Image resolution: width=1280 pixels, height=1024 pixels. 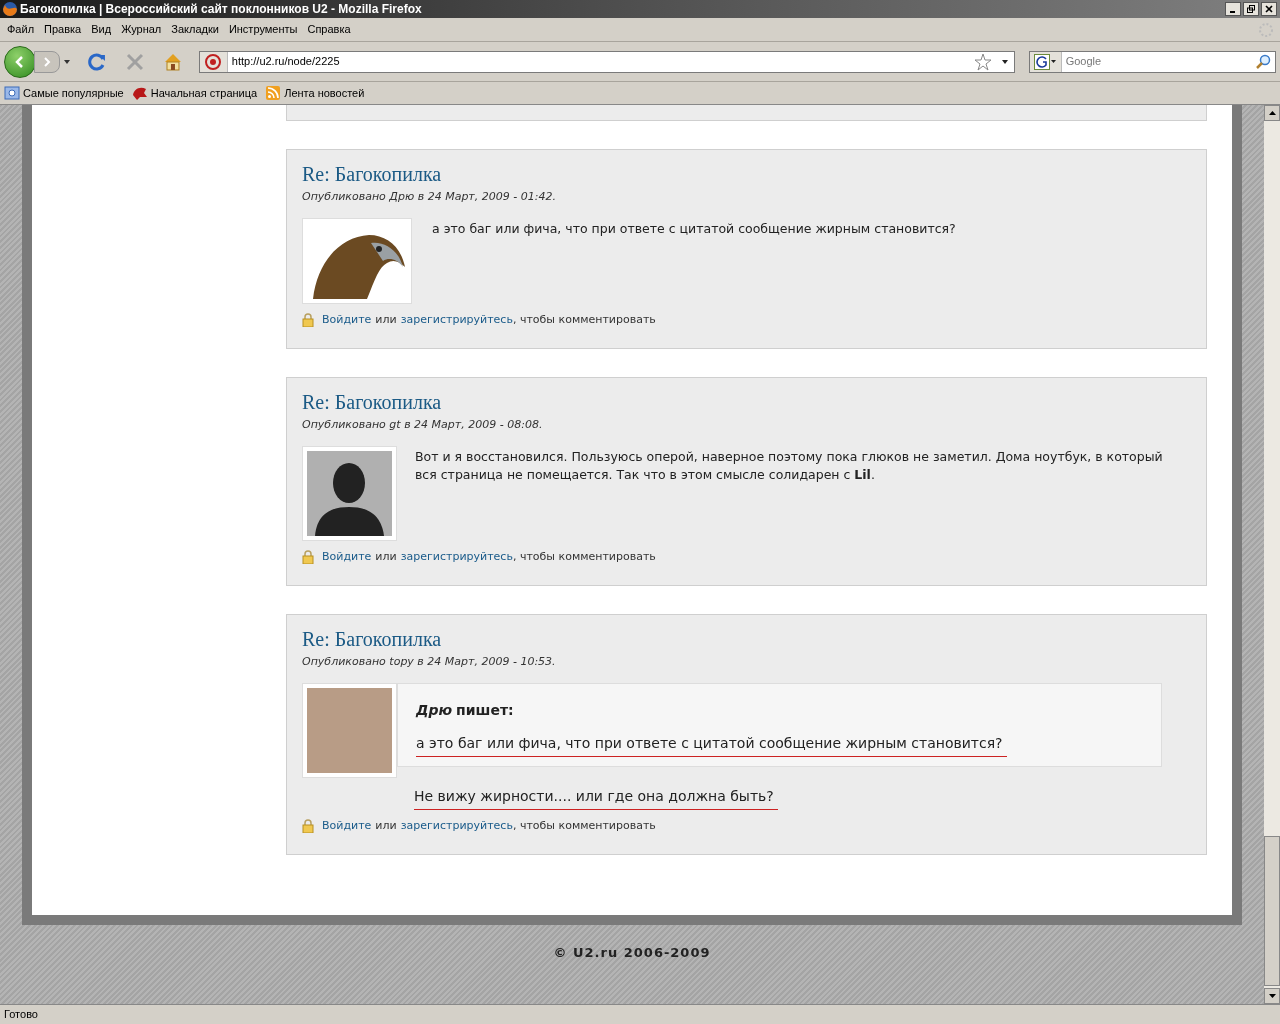 What do you see at coordinates (273, 93) in the screenshot?
I see `rss-feed-icon` at bounding box center [273, 93].